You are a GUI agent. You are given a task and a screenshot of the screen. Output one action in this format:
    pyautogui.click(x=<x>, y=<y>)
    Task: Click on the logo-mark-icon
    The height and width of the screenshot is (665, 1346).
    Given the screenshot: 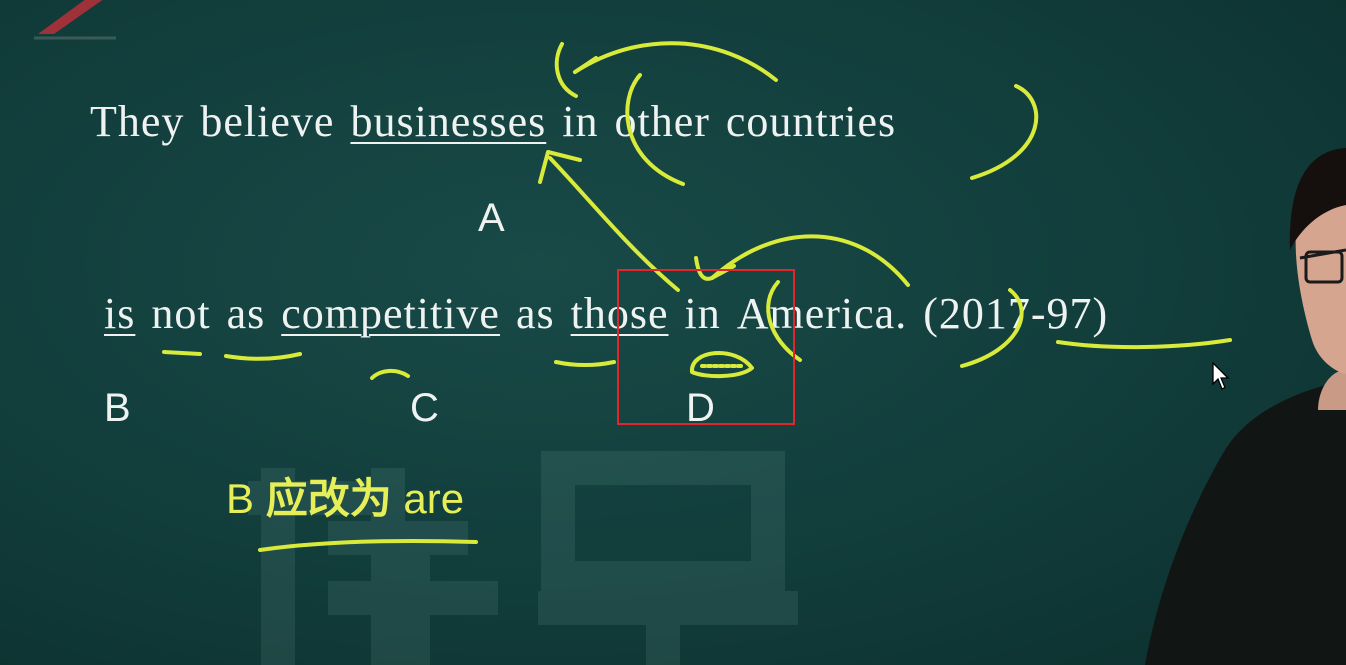 What is the action you would take?
    pyautogui.click(x=75, y=20)
    